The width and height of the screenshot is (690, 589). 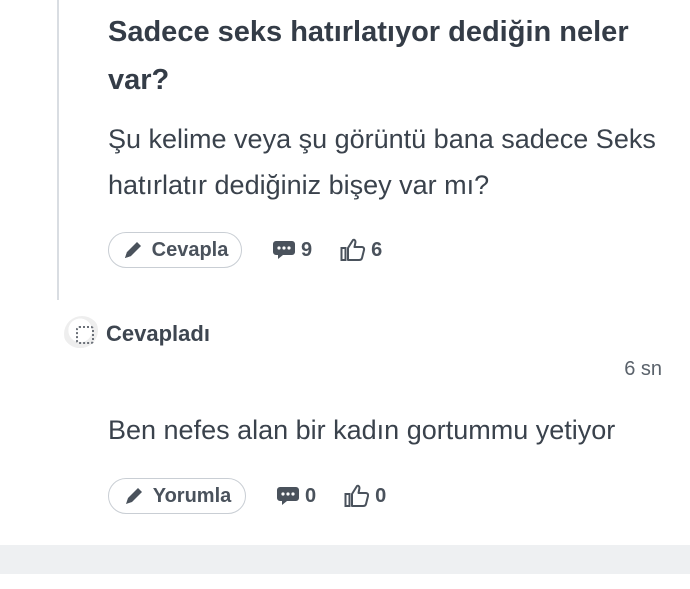 I want to click on comment-button: Yorumla, so click(x=177, y=496).